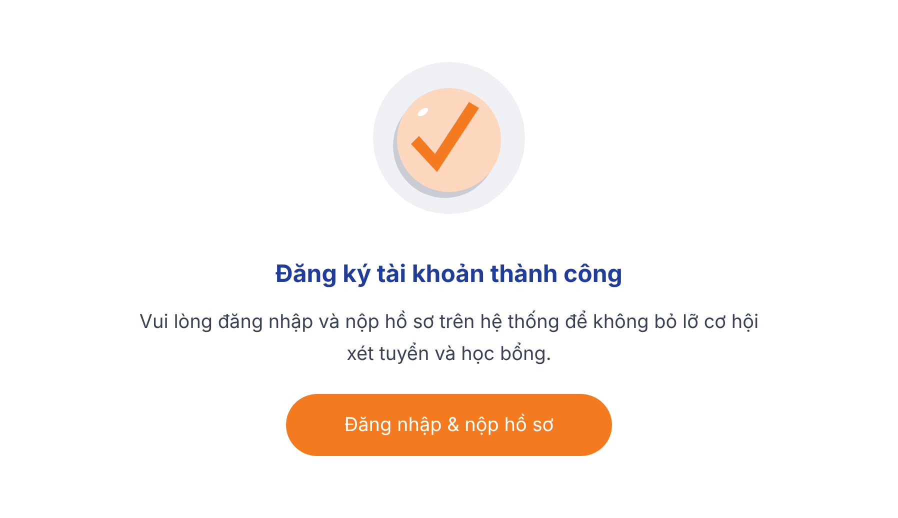  I want to click on login-submit-button: Đăng nhập & nộp hồ sơ, so click(449, 425).